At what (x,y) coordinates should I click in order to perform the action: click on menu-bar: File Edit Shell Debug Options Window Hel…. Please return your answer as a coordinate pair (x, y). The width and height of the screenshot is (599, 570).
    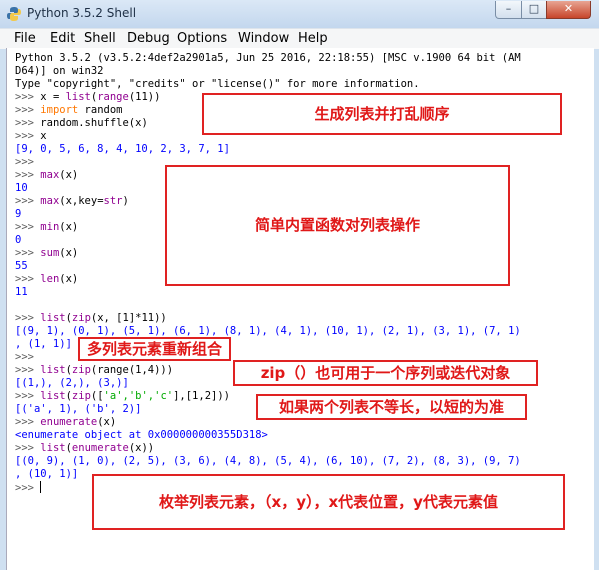
    Looking at the image, I should click on (299, 38).